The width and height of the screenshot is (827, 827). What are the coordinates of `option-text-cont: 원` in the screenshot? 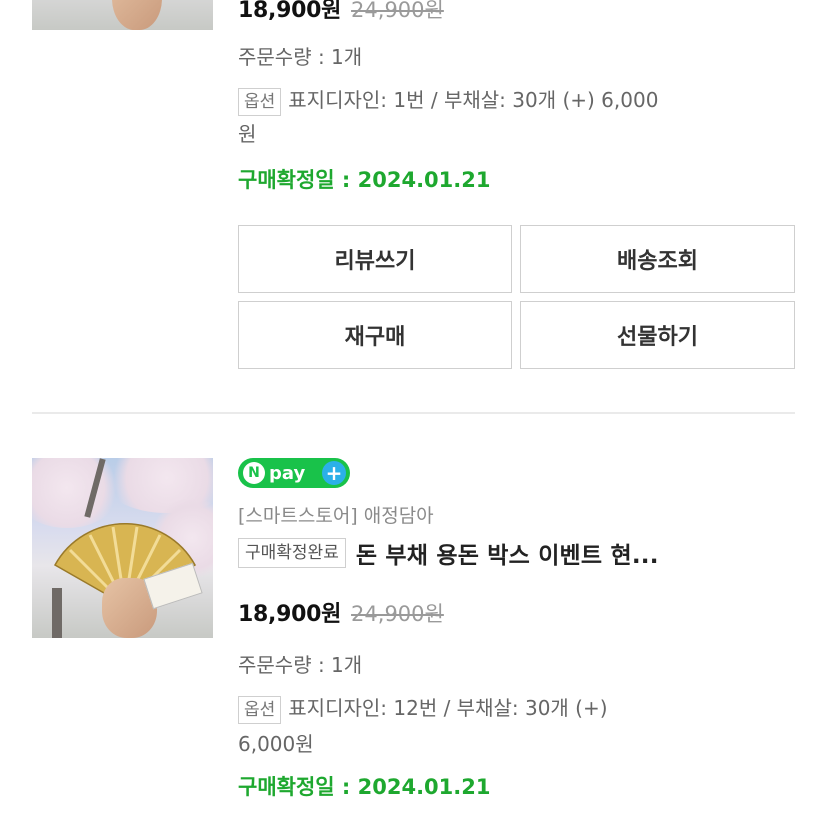 It's located at (247, 134).